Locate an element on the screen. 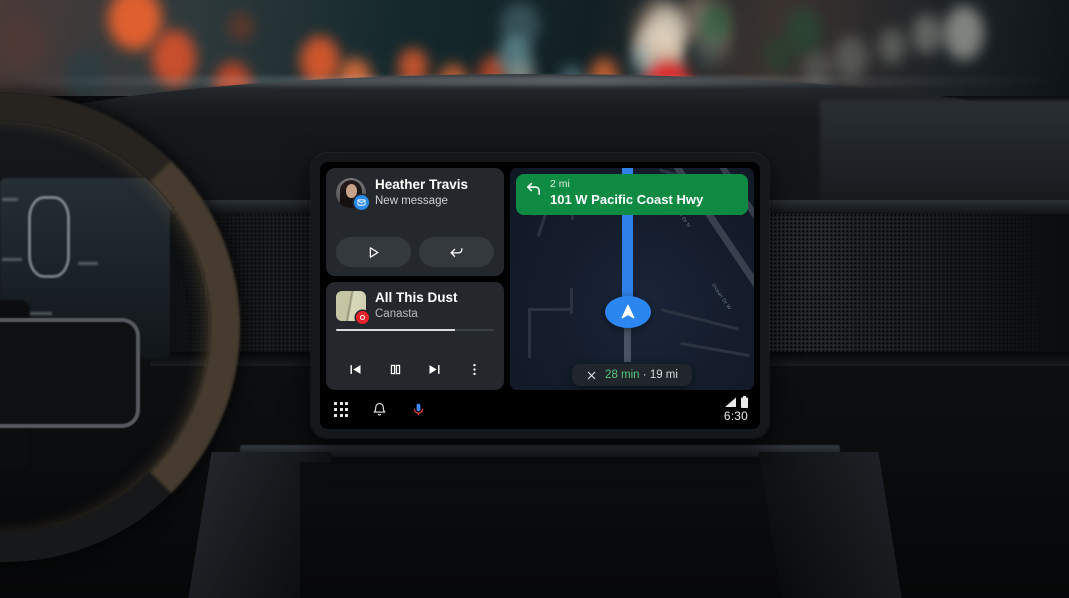  next-track-icon is located at coordinates (434, 369).